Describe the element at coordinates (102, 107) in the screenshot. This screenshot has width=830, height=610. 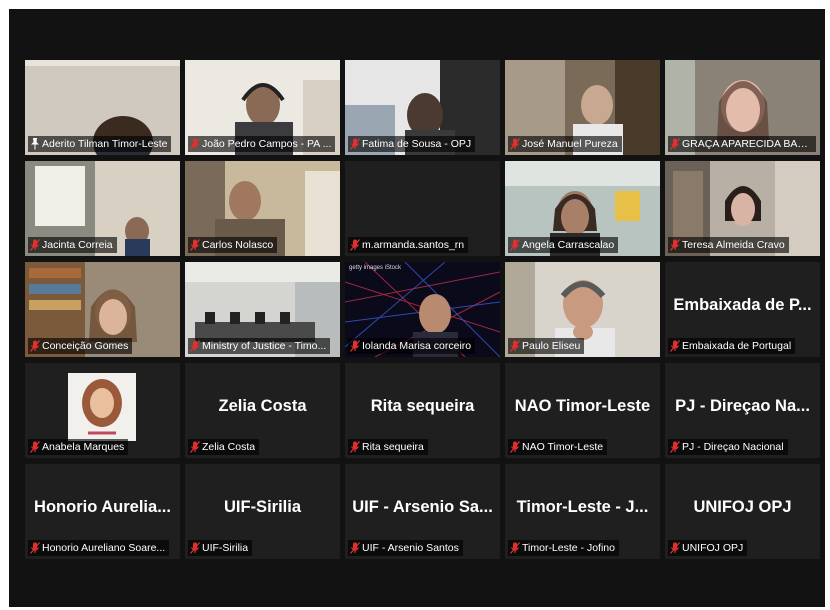
I see `participant-tile: Aderito Tilman Timor-Leste` at that location.